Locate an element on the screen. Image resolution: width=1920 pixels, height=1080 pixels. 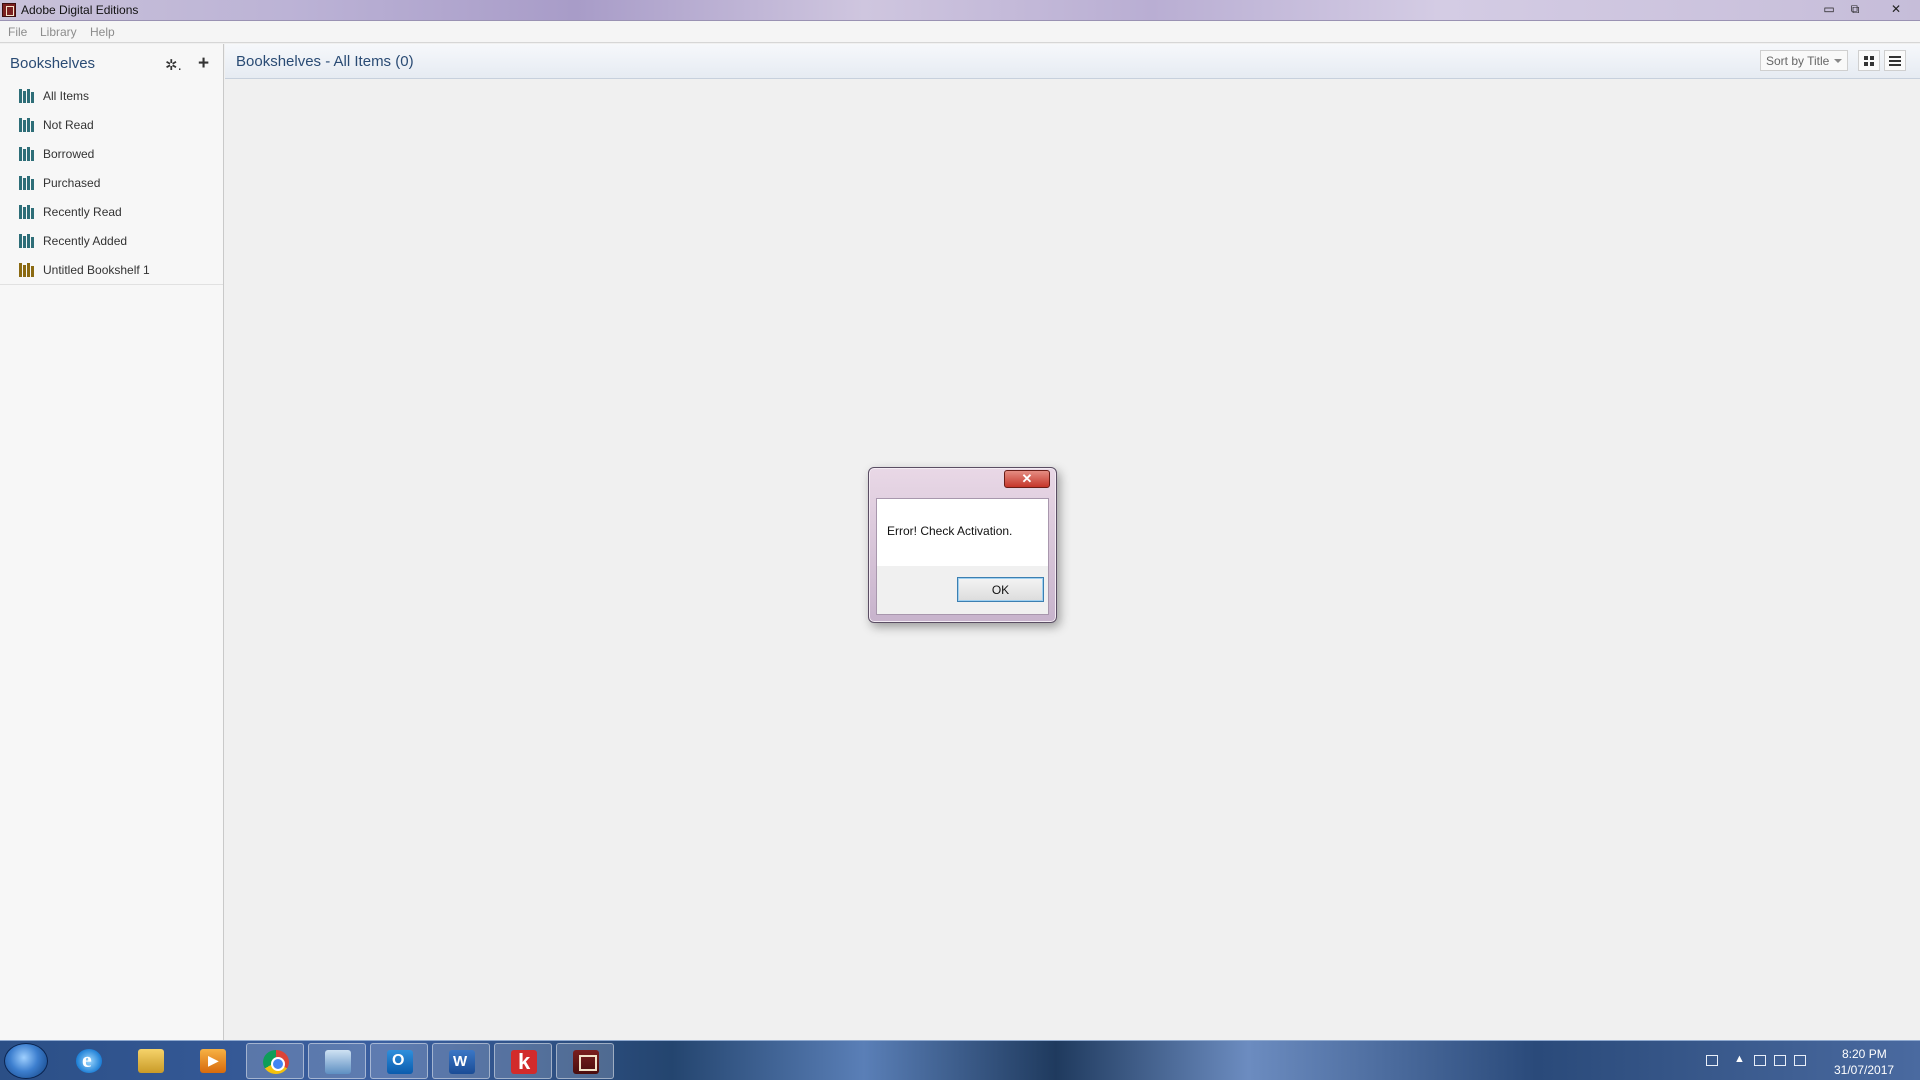
keyboard-icon is located at coordinates (1712, 1060).